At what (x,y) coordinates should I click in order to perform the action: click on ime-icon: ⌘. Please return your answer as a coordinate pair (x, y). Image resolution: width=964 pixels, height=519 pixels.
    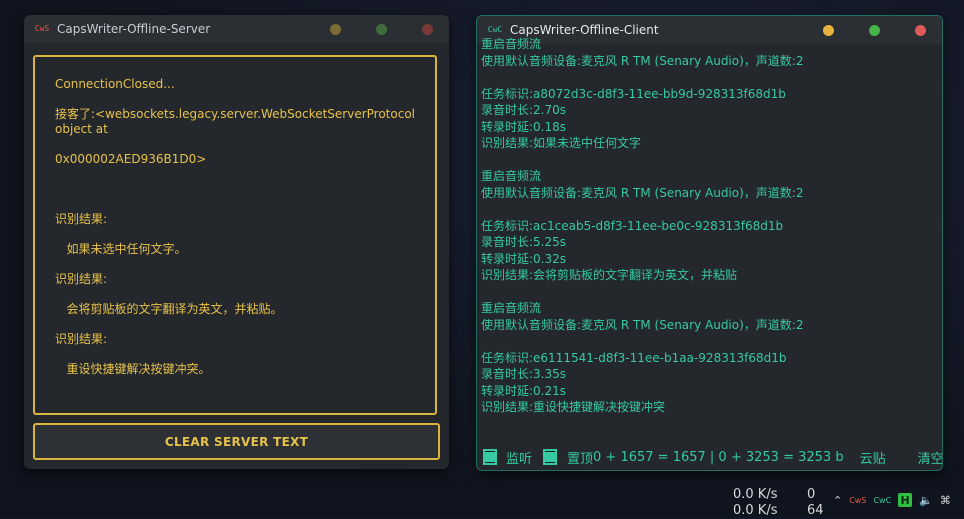
    Looking at the image, I should click on (945, 500).